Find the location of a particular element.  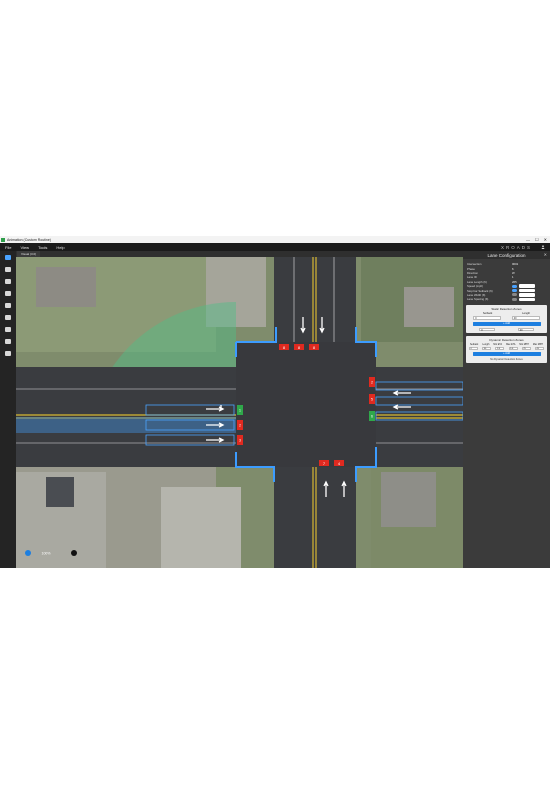

setback-column: Setback is located at coordinates (487, 314).